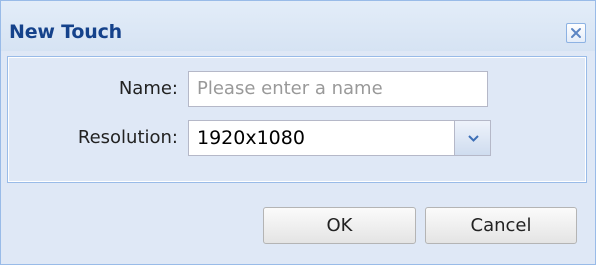 This screenshot has height=265, width=596. Describe the element at coordinates (290, 88) in the screenshot. I see `name-placeholder: Please enter a name` at that location.